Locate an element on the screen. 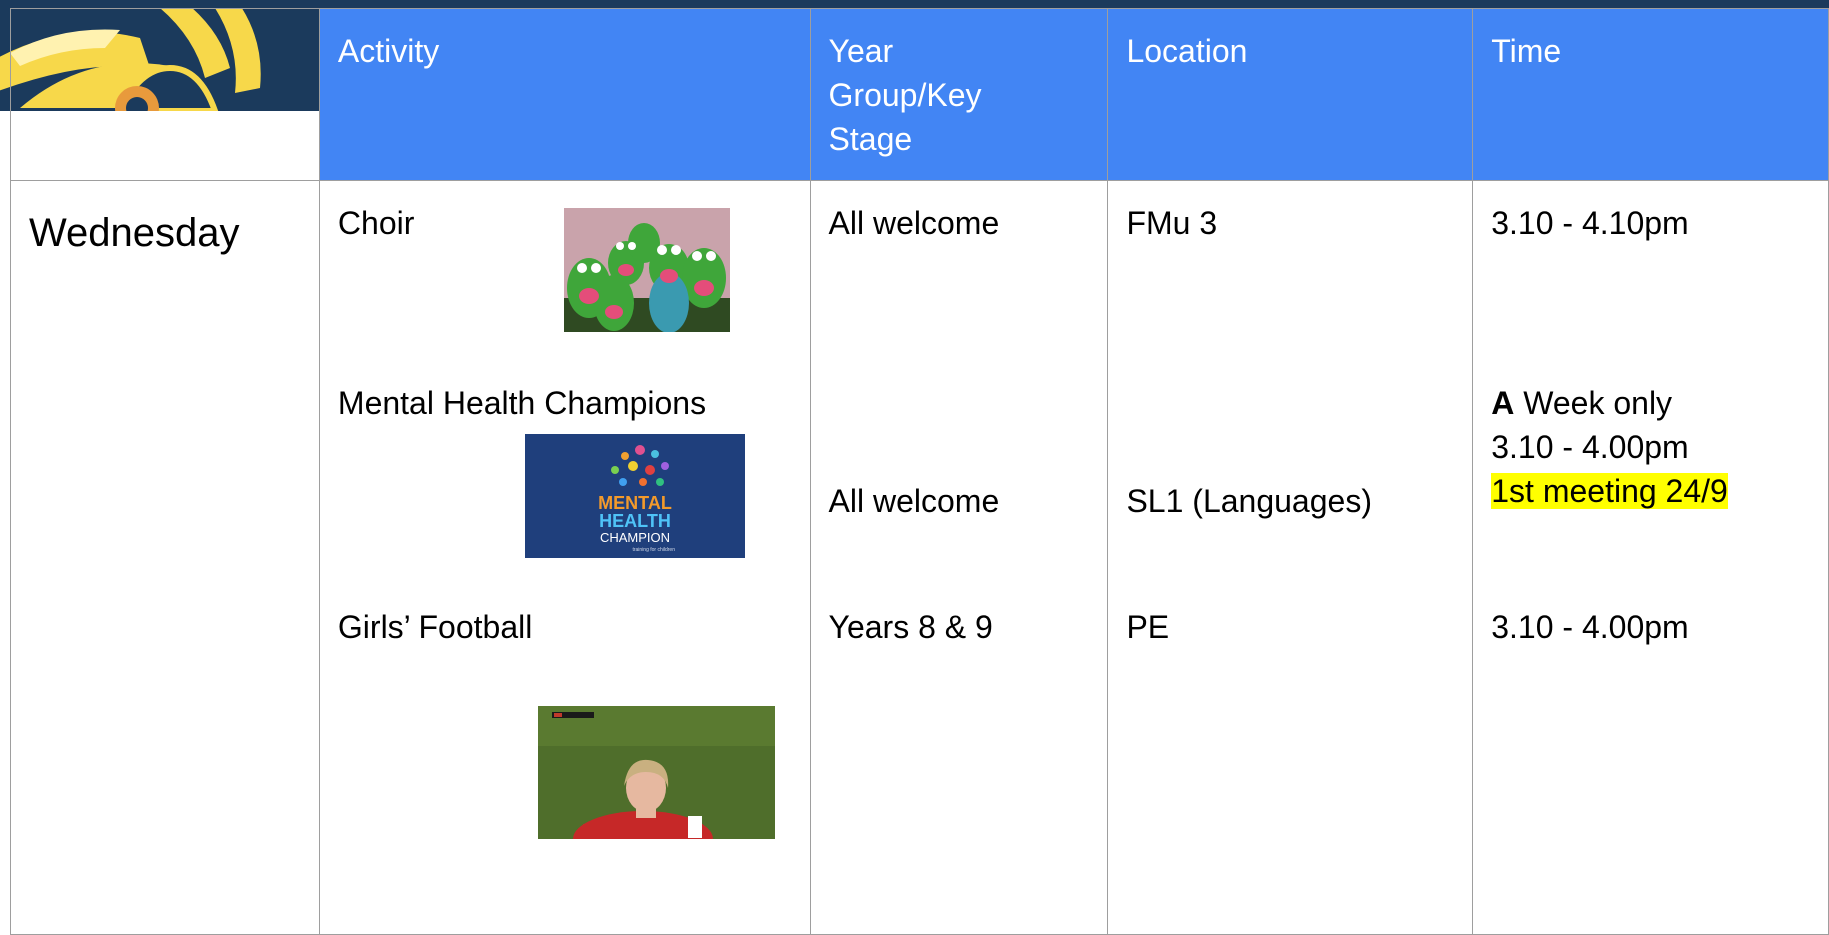  logo-text-mental: MENTAL is located at coordinates (635, 503).